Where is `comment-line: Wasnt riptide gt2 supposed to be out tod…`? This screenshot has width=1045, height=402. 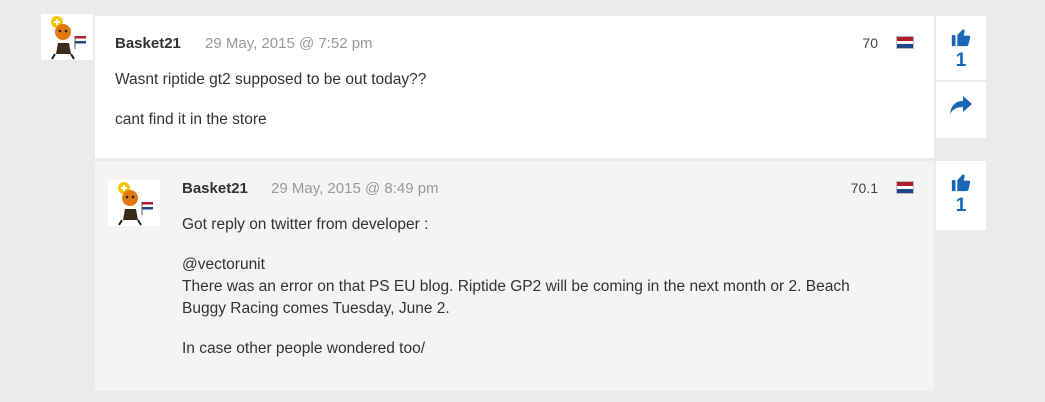 comment-line: Wasnt riptide gt2 supposed to be out tod… is located at coordinates (271, 79).